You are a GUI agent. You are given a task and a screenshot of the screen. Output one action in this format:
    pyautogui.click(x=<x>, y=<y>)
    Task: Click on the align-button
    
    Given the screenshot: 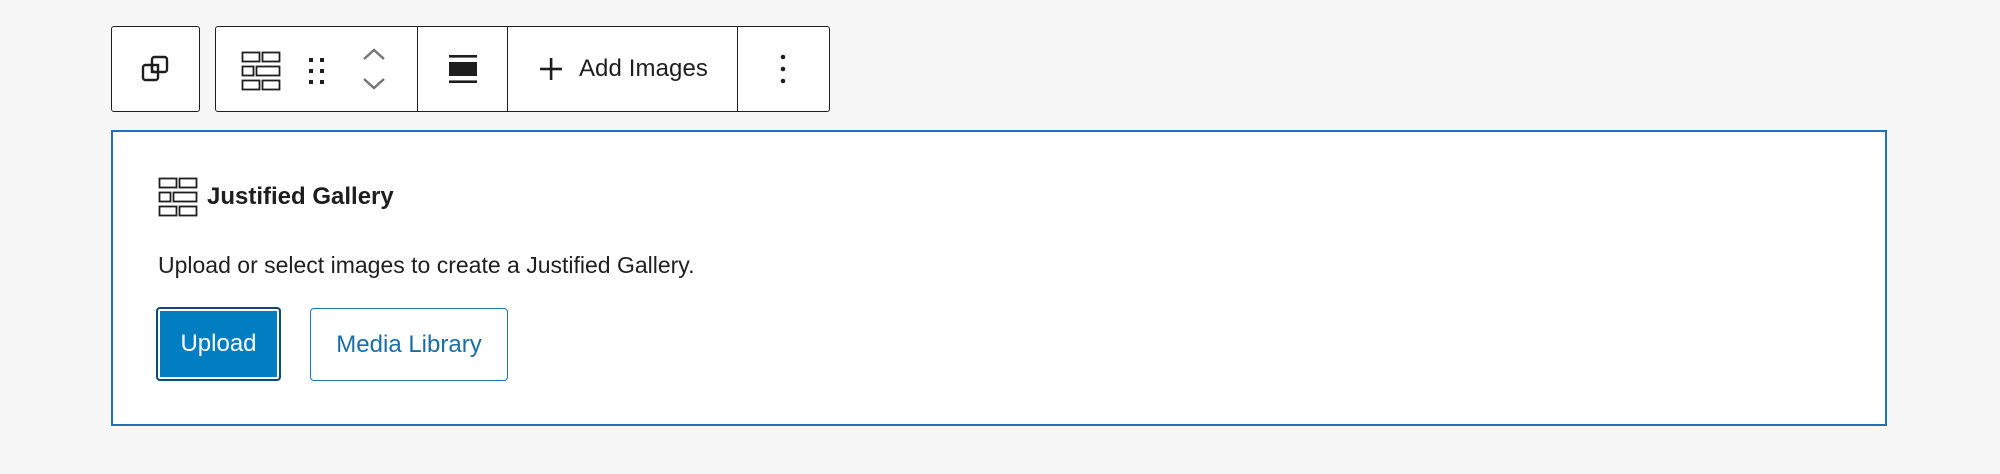 What is the action you would take?
    pyautogui.click(x=462, y=69)
    